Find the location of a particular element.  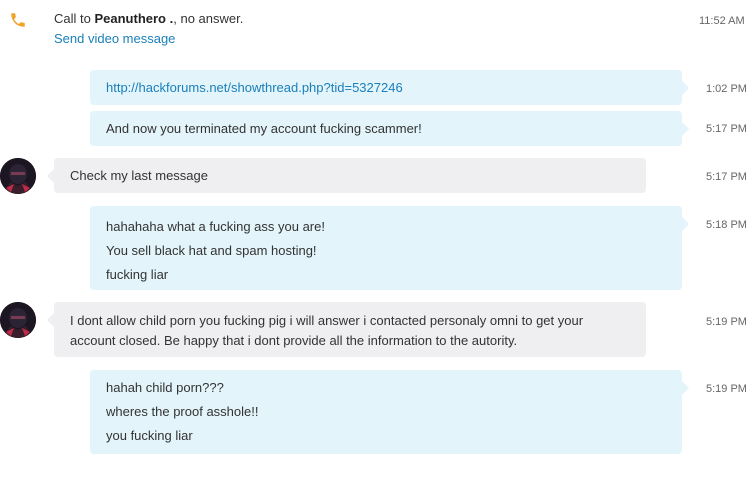

message-text: hahah child porn??? is located at coordinates (165, 387).